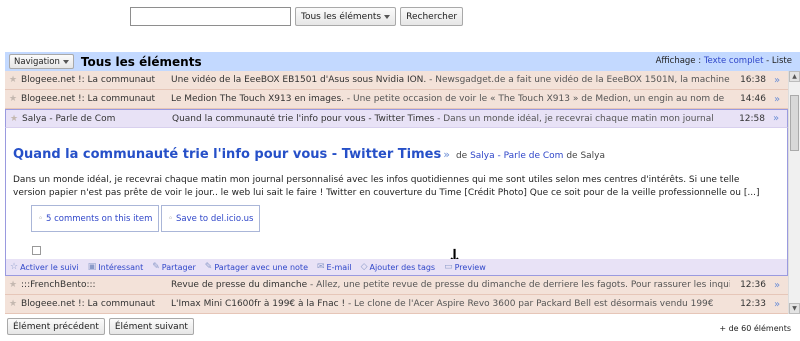 The height and width of the screenshot is (341, 800). Describe the element at coordinates (258, 99) in the screenshot. I see `item-title: Le Medion The Touch X913 en images.` at that location.